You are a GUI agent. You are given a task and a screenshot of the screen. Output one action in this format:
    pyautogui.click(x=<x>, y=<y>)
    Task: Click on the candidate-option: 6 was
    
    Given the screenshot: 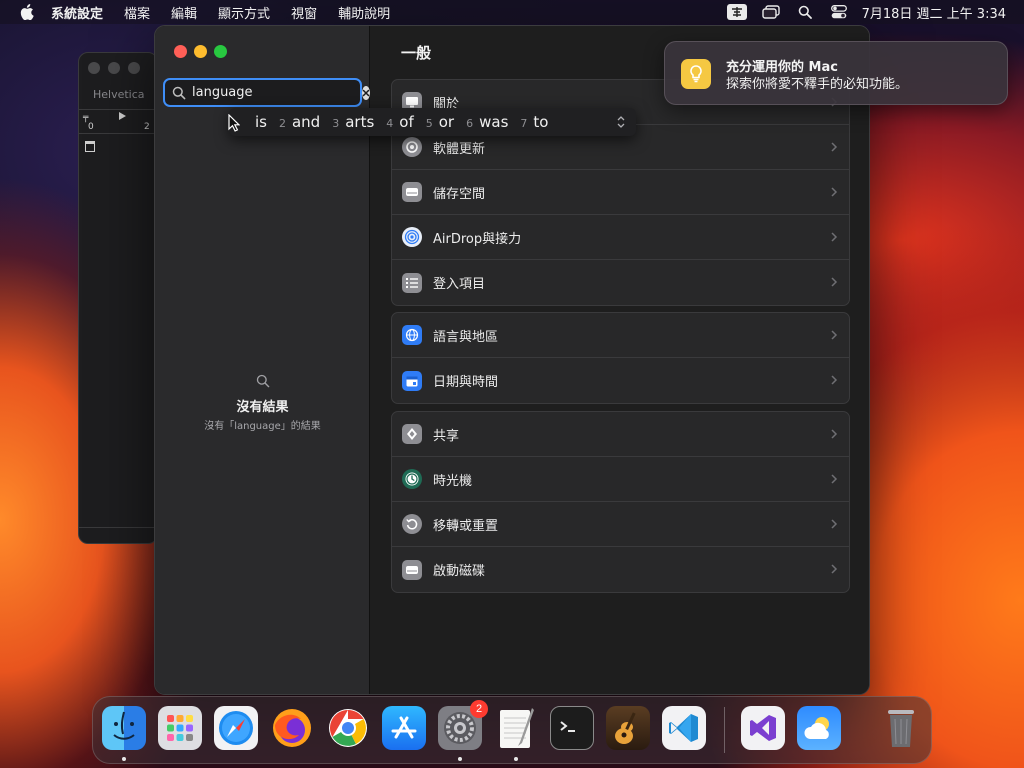 What is the action you would take?
    pyautogui.click(x=487, y=122)
    